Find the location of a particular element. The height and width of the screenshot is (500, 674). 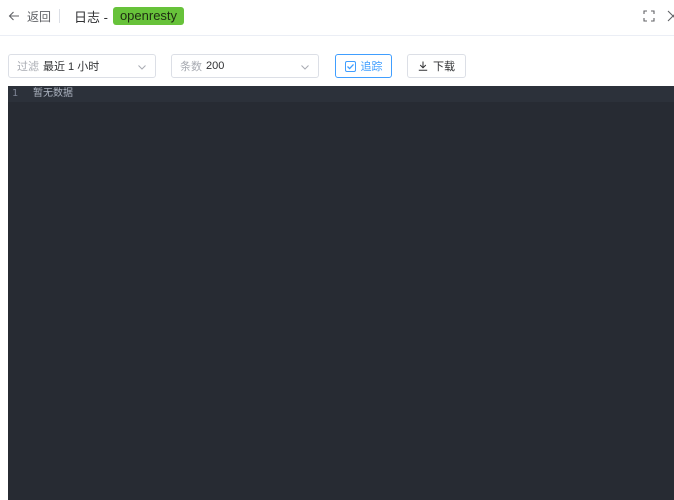

download-label: 下载 is located at coordinates (444, 67).